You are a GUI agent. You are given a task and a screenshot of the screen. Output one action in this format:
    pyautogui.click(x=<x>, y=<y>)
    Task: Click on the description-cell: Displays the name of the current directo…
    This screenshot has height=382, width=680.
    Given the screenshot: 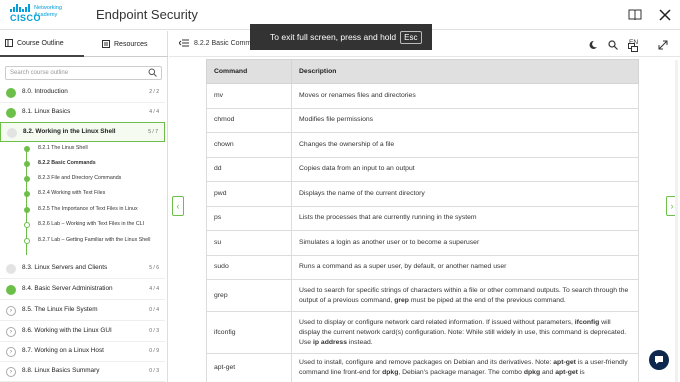 What is the action you would take?
    pyautogui.click(x=465, y=194)
    